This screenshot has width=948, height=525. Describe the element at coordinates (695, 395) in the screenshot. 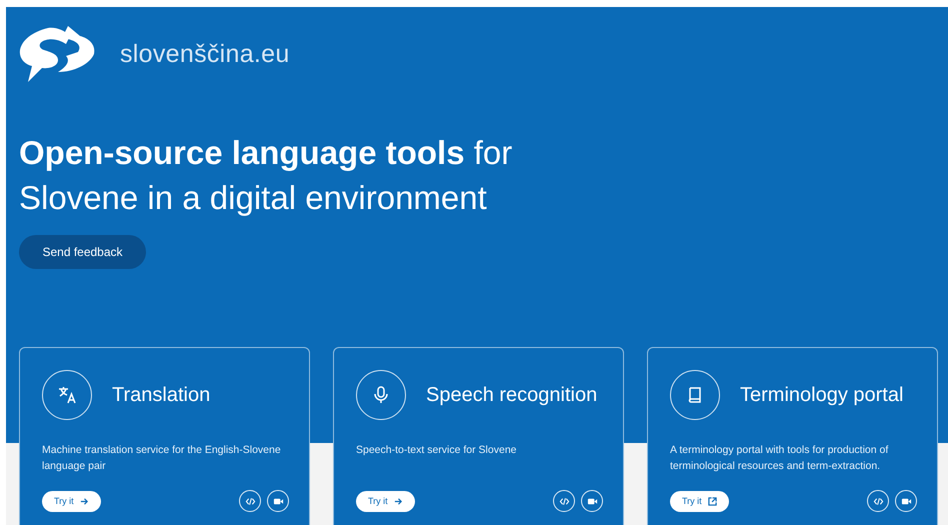

I see `book-icon` at that location.